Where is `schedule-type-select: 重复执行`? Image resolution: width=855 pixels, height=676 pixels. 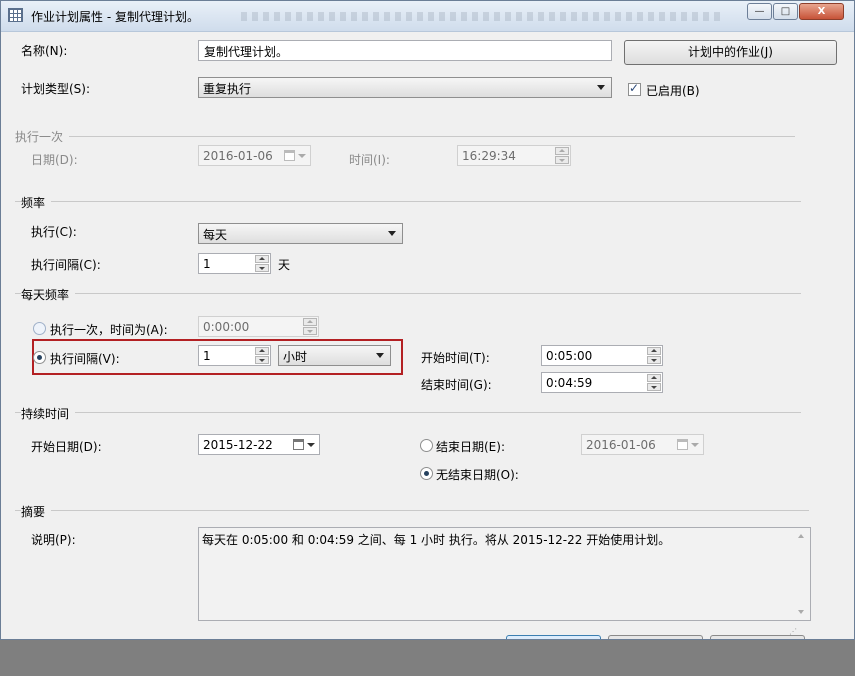 schedule-type-select: 重复执行 is located at coordinates (405, 87).